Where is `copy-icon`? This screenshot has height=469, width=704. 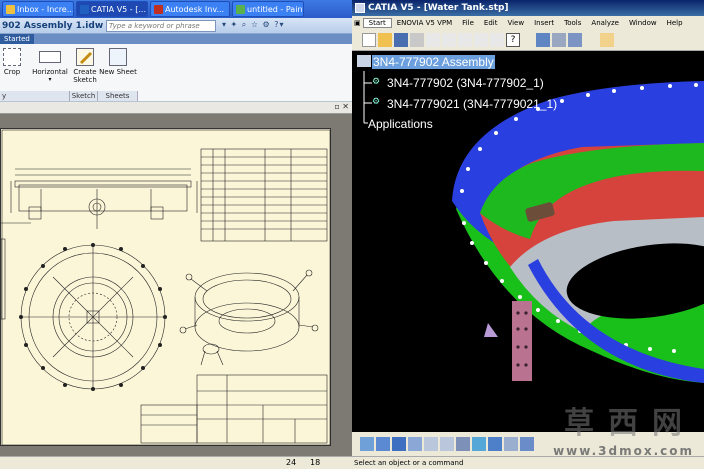
copy-icon is located at coordinates (449, 39).